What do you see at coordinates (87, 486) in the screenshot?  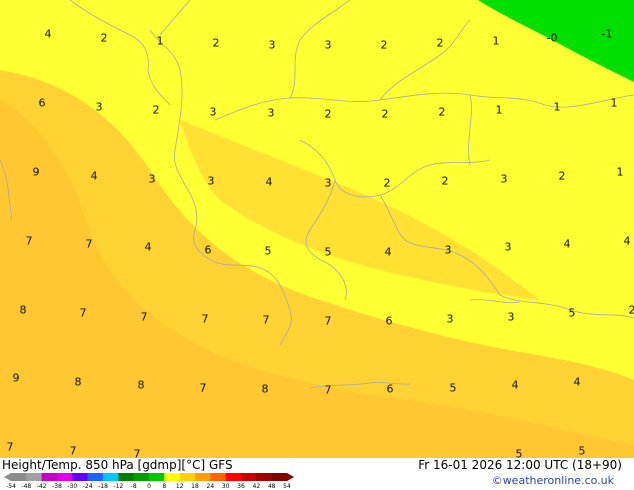 I see `scale-tick-label: -24` at bounding box center [87, 486].